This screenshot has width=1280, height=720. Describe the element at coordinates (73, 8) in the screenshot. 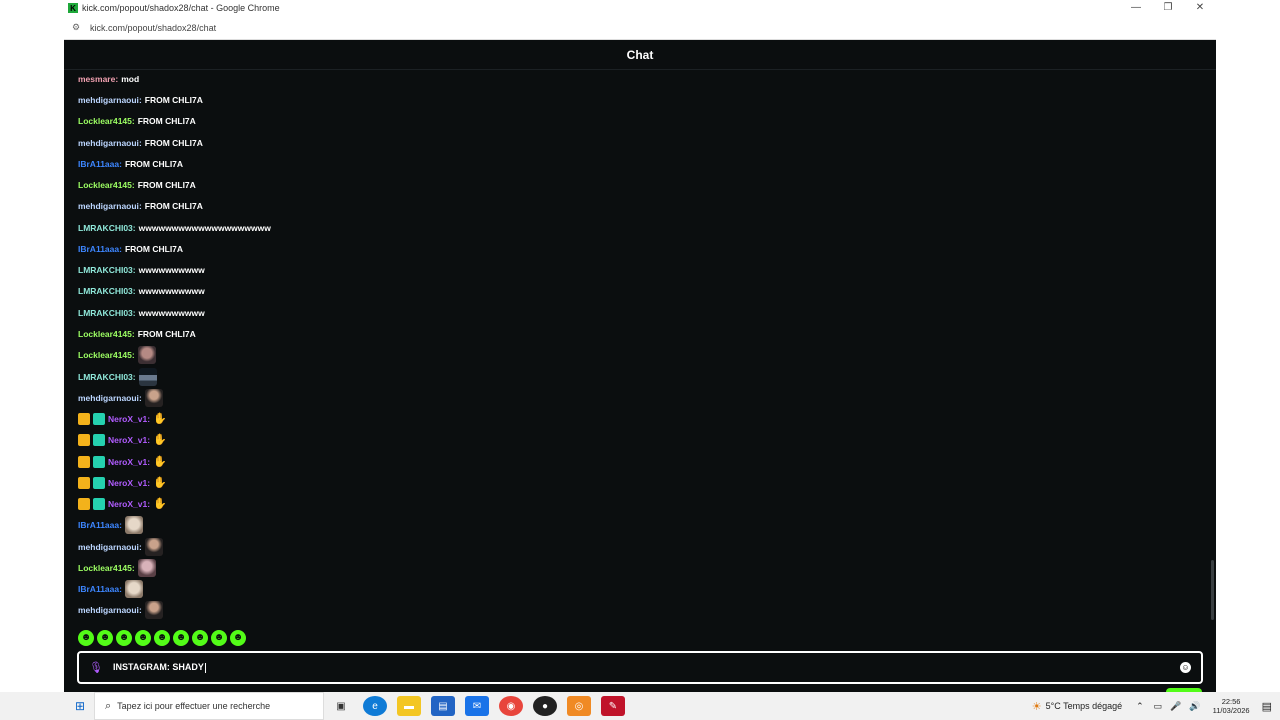

I see `kick-favicon-icon: K` at that location.